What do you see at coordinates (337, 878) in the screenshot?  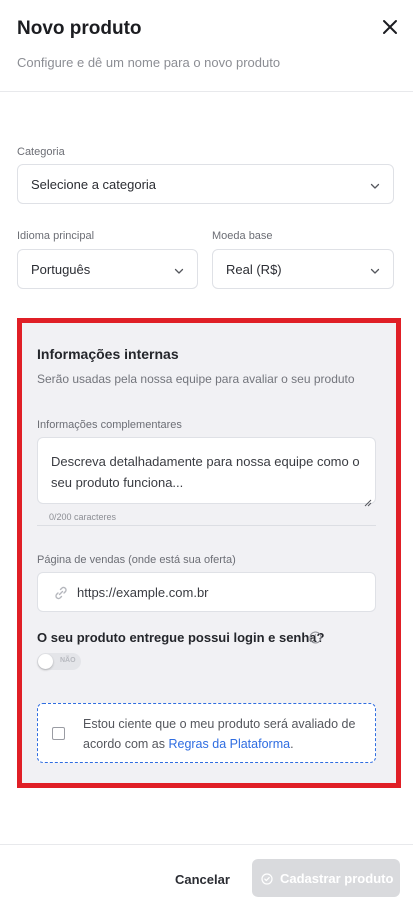 I see `submit-product-label: Cadastrar produto` at bounding box center [337, 878].